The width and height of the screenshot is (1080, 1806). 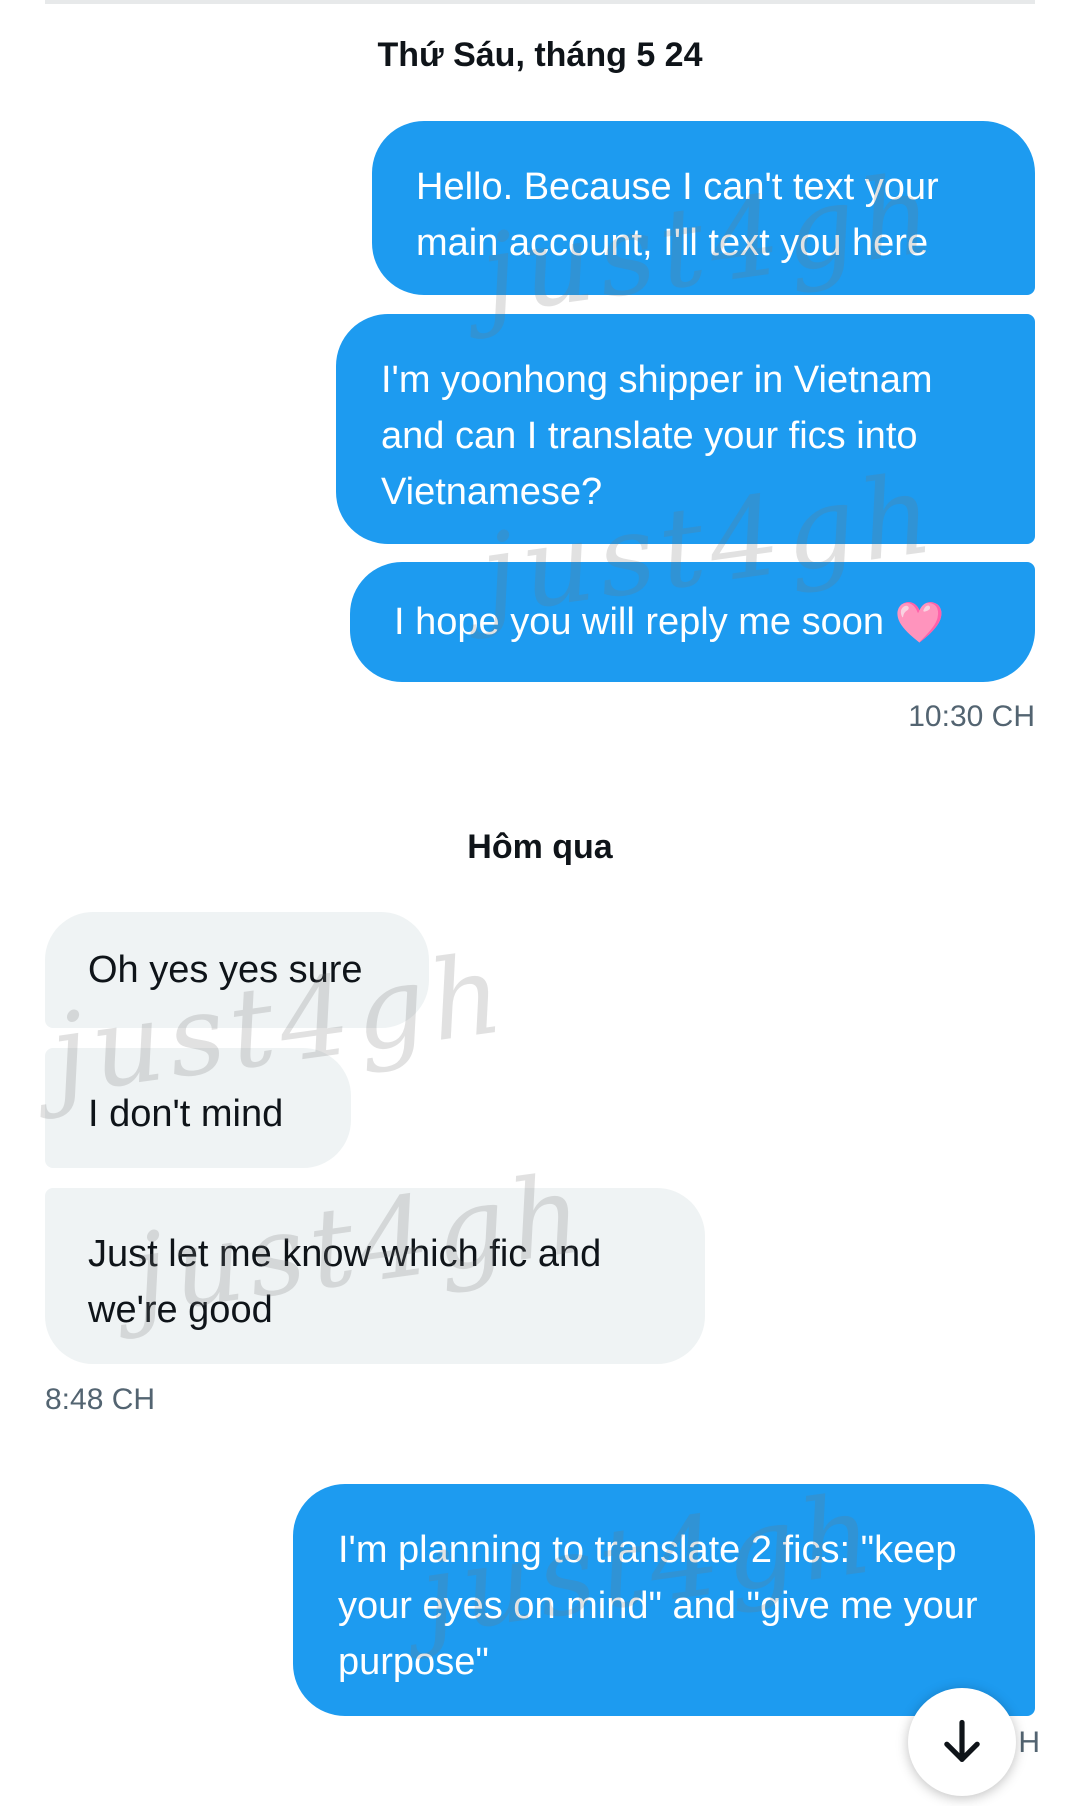 I want to click on received-message-bubble: I don't mind, so click(x=198, y=1108).